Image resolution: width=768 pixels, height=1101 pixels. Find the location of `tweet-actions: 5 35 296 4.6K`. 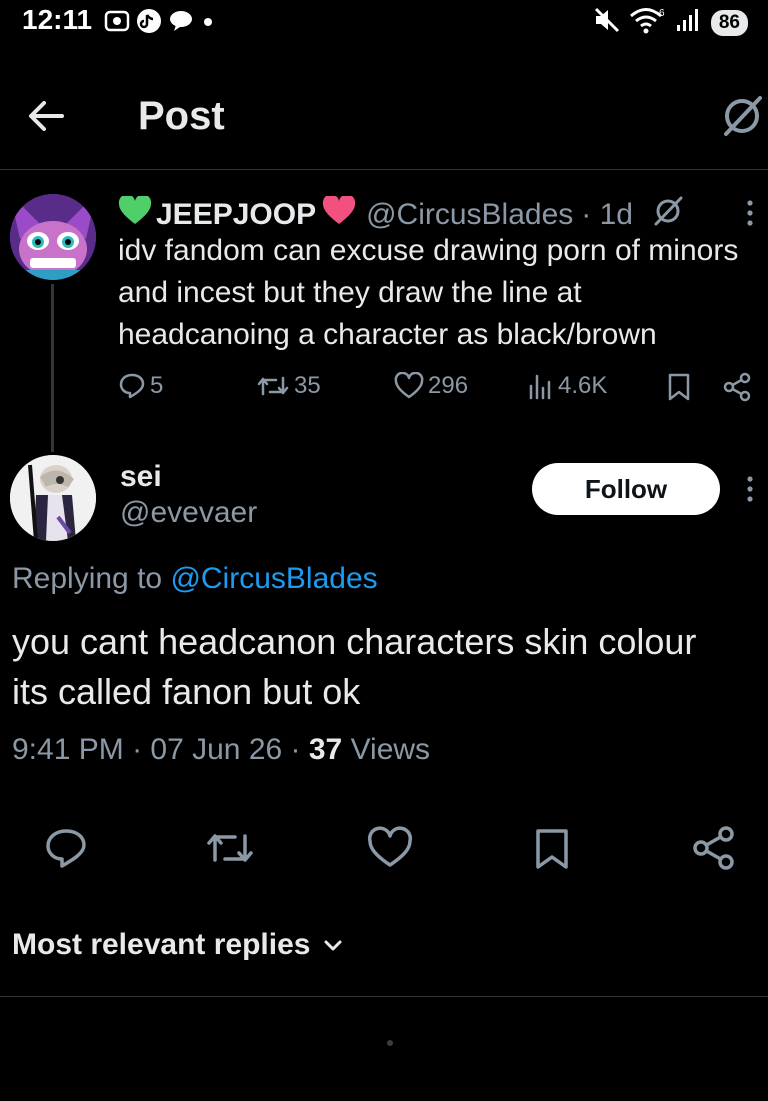

tweet-actions: 5 35 296 4.6K is located at coordinates (438, 392).